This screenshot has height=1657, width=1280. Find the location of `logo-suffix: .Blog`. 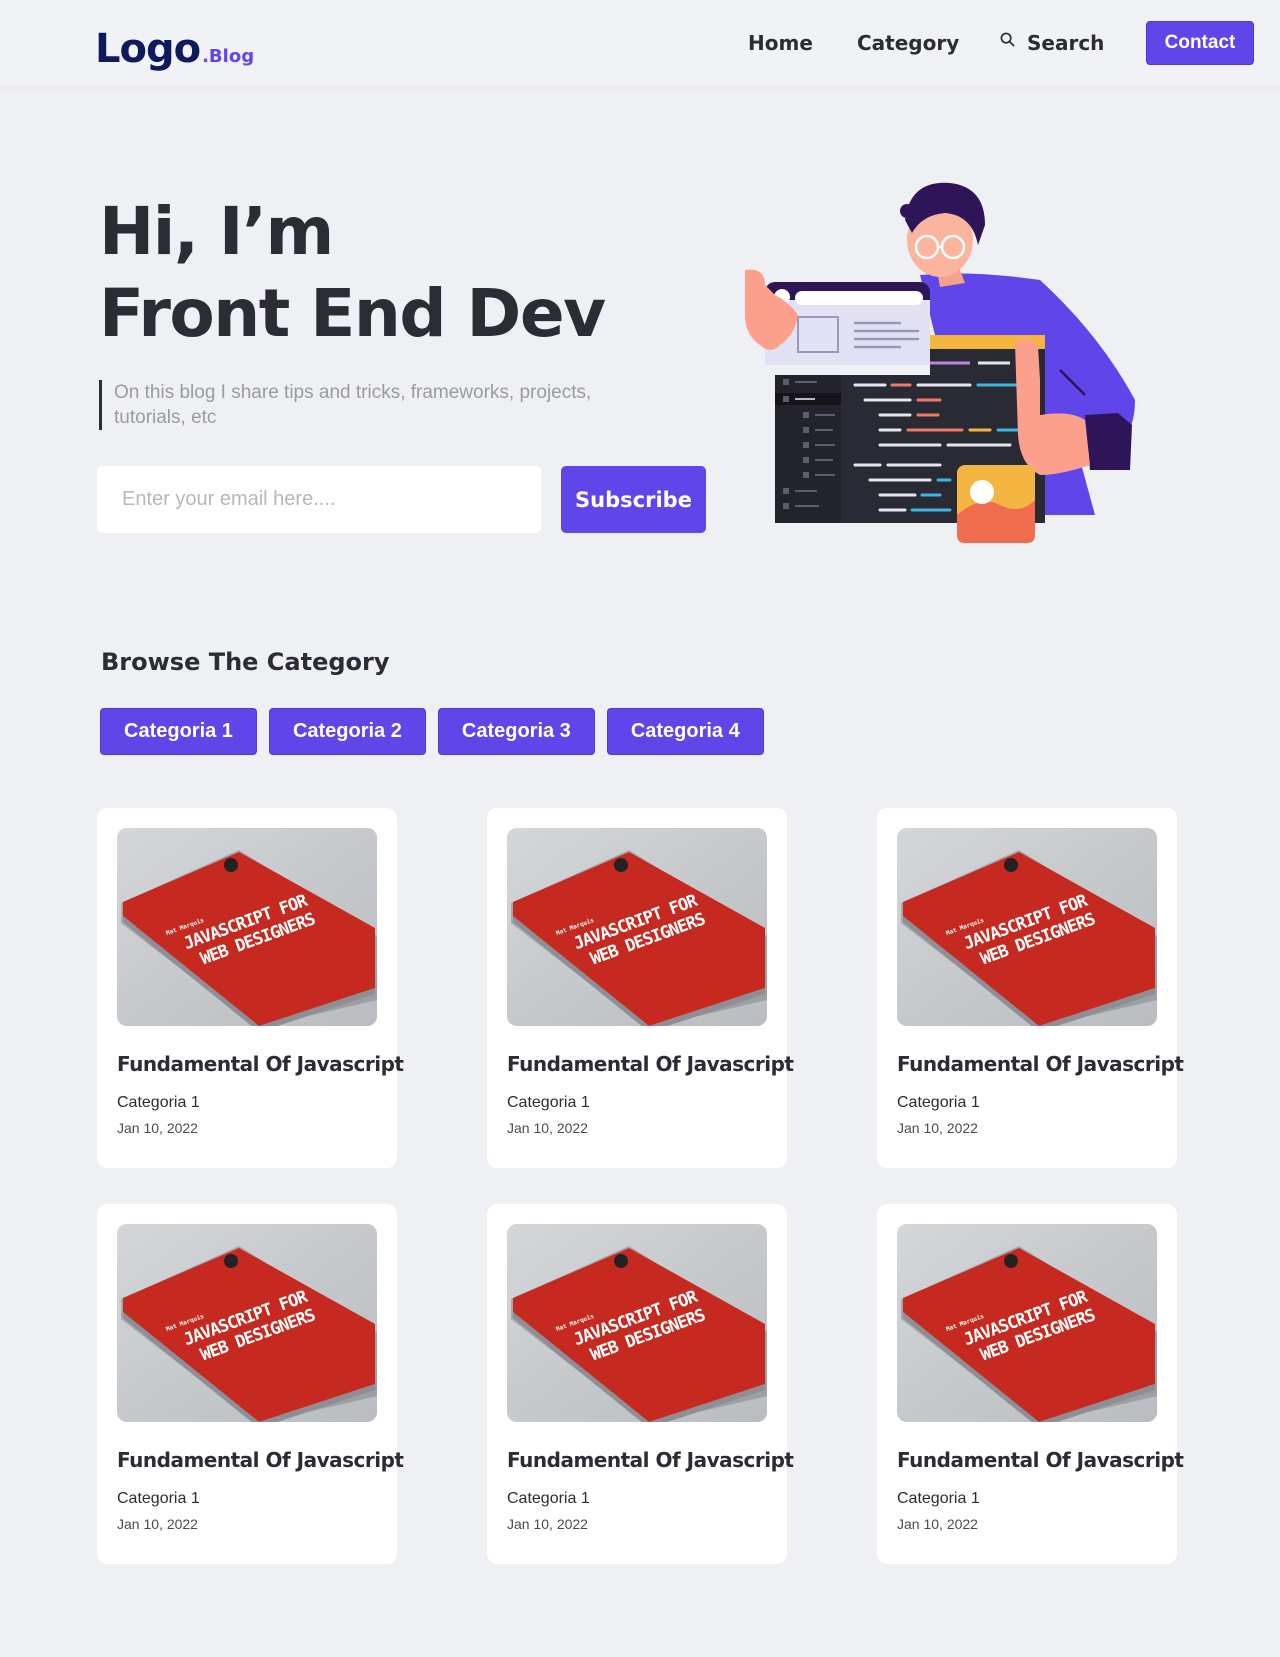

logo-suffix: .Blog is located at coordinates (228, 56).